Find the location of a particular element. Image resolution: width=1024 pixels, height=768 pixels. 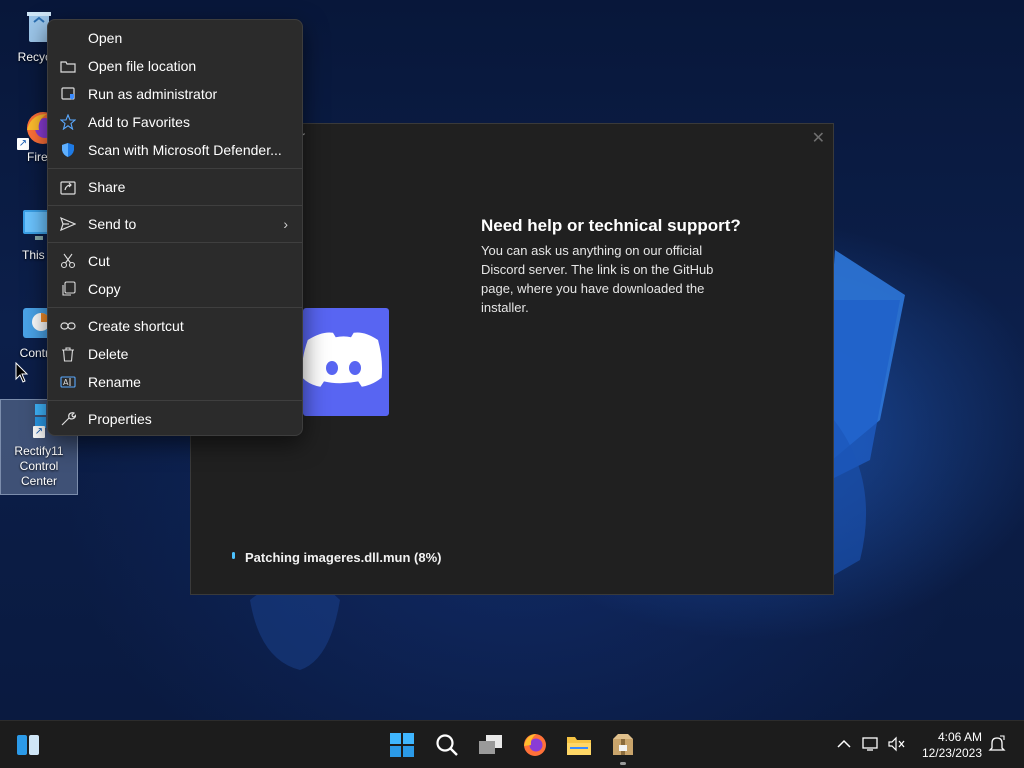

copy-icon is located at coordinates (68, 289).